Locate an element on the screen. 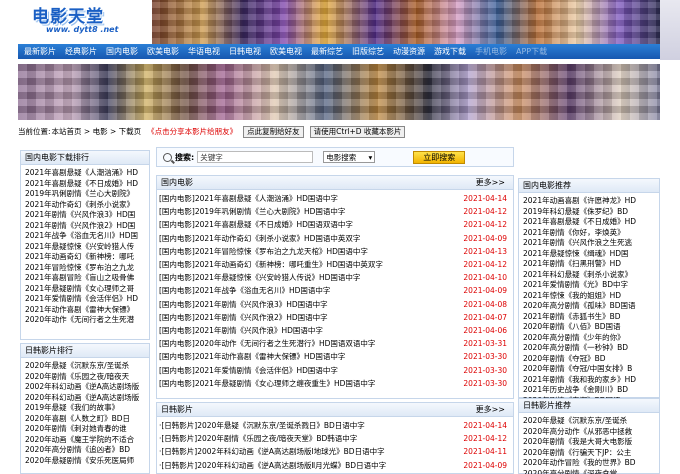 The width and height of the screenshot is (680, 474). table-row: [国内电影]2021年剧情《兴风作浪3》HD国语中字 2021-04-08 is located at coordinates (333, 304).